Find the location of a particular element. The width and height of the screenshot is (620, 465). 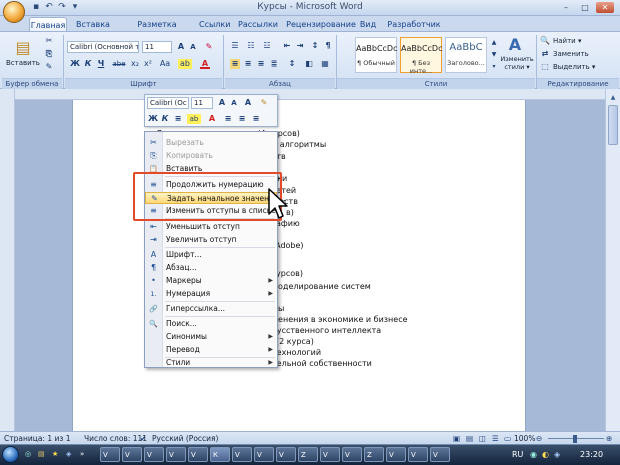

quicklaunch-icon: ▤ is located at coordinates (42, 454).